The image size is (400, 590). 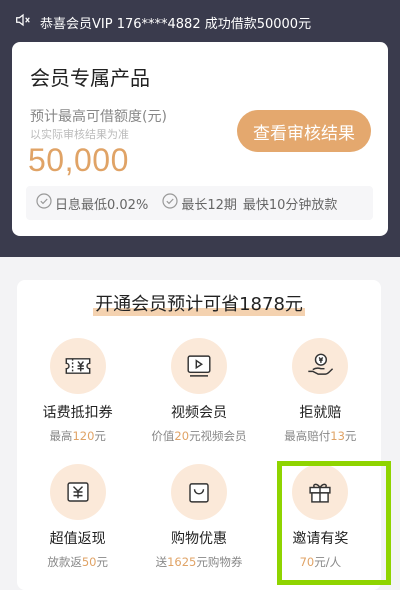 I want to click on benefit-rejection-compensation: 拒就赔 最高赔付13元, so click(x=320, y=394).